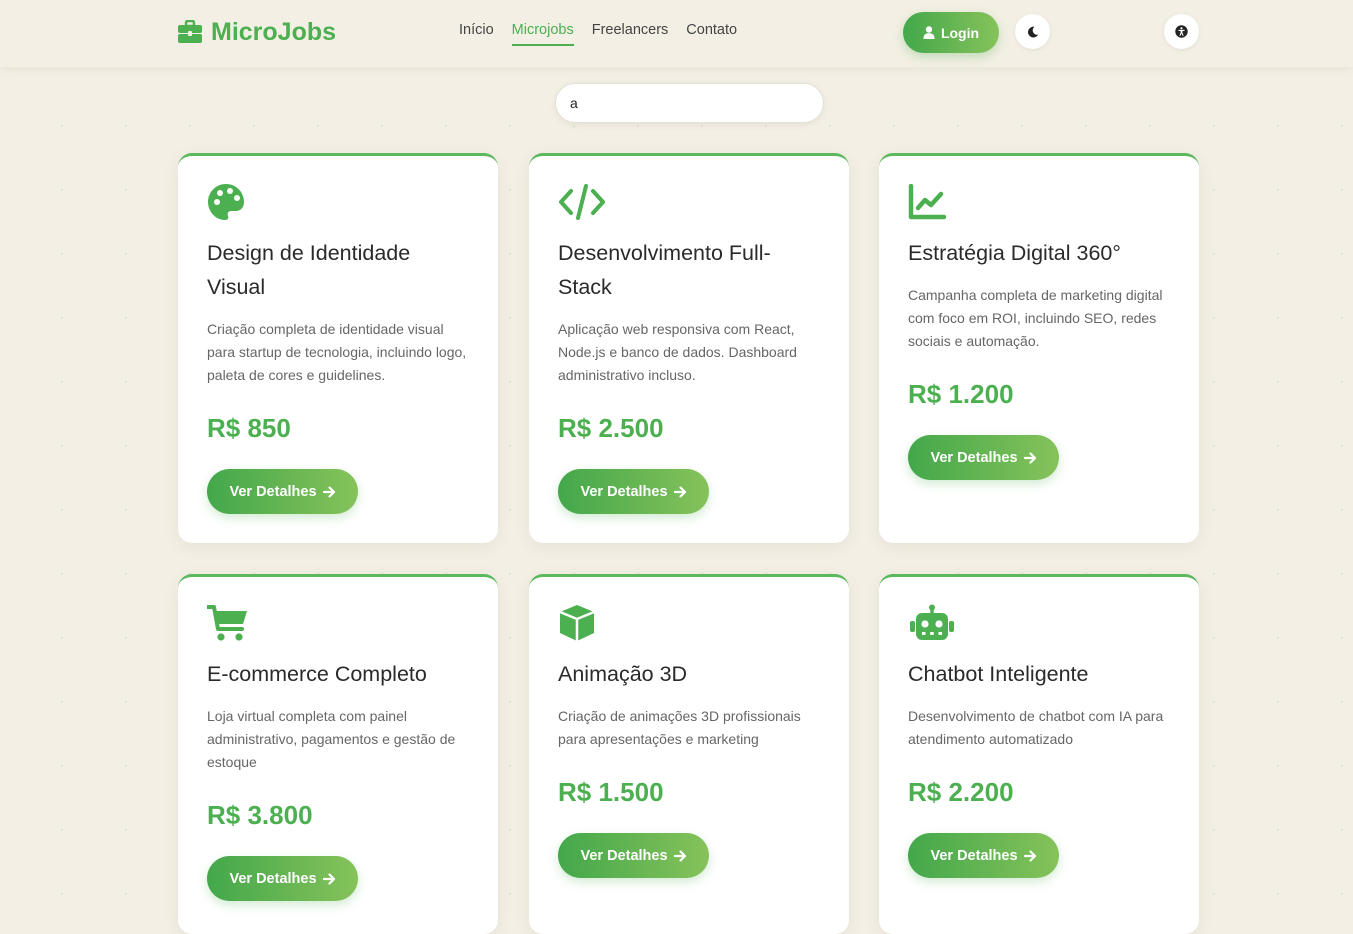  Describe the element at coordinates (309, 270) in the screenshot. I see `card-title: Design de Identidade Visual` at that location.